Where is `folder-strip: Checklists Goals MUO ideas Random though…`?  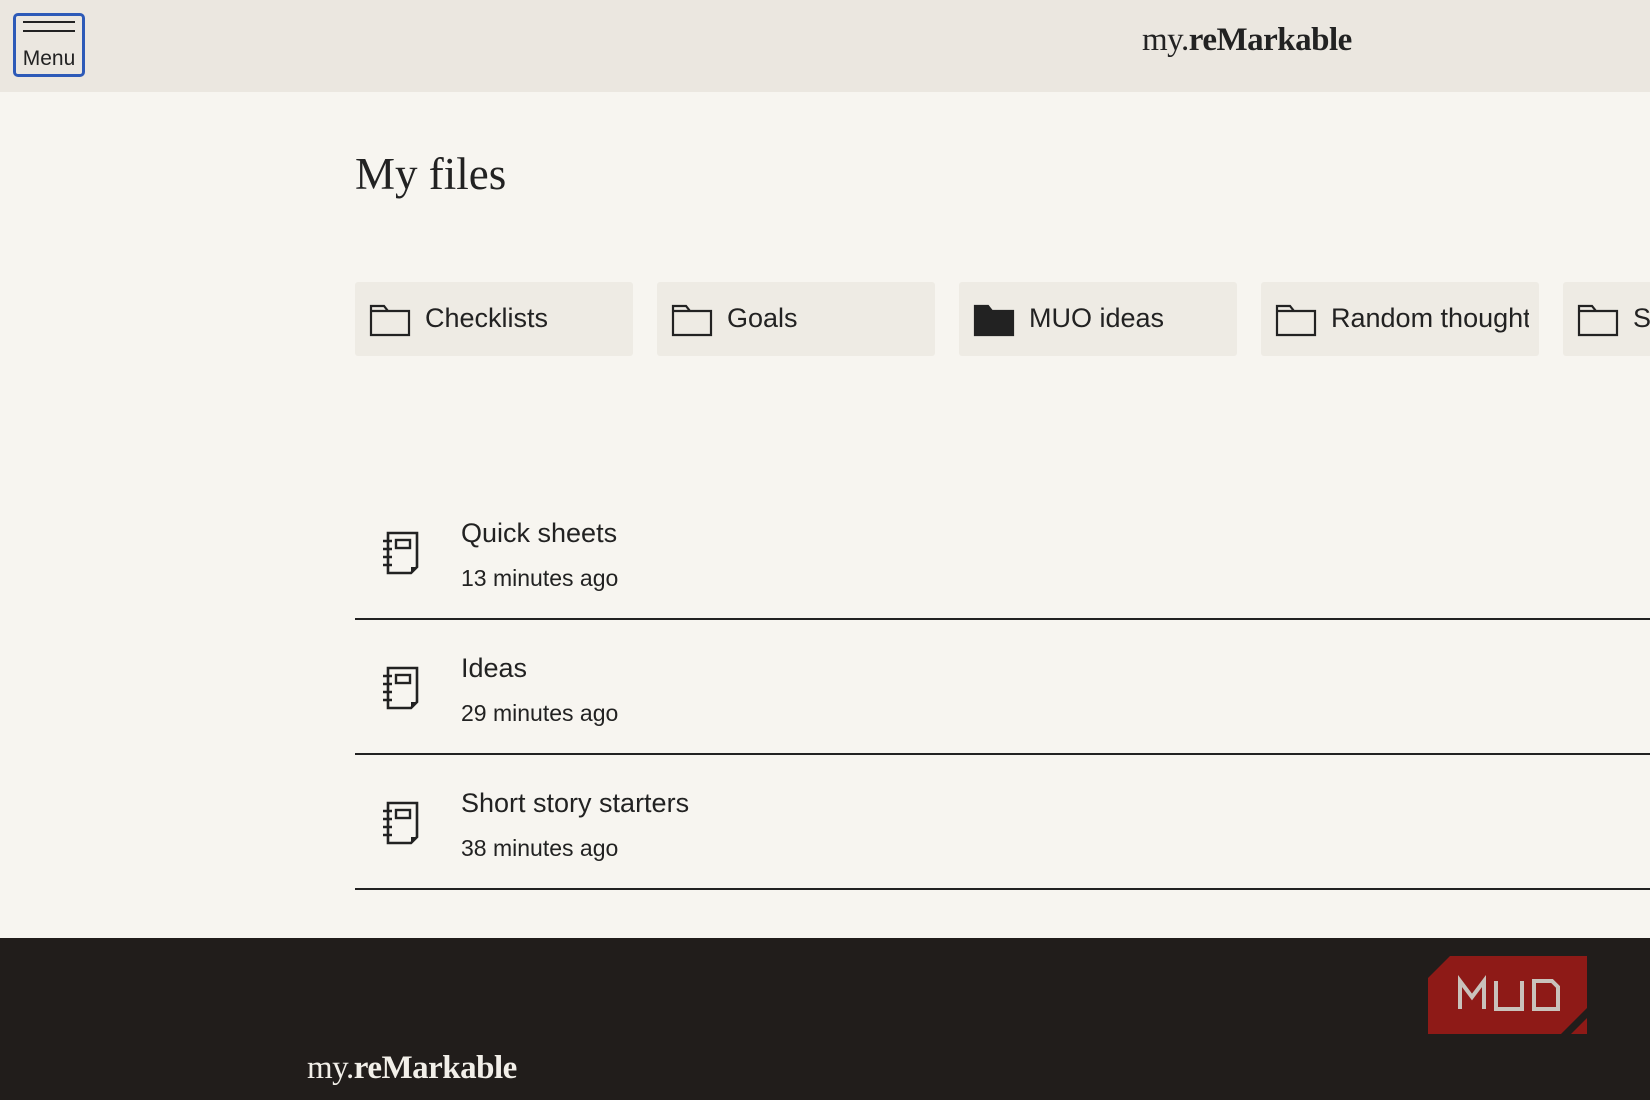
folder-strip: Checklists Goals MUO ideas Random though… is located at coordinates (1002, 319).